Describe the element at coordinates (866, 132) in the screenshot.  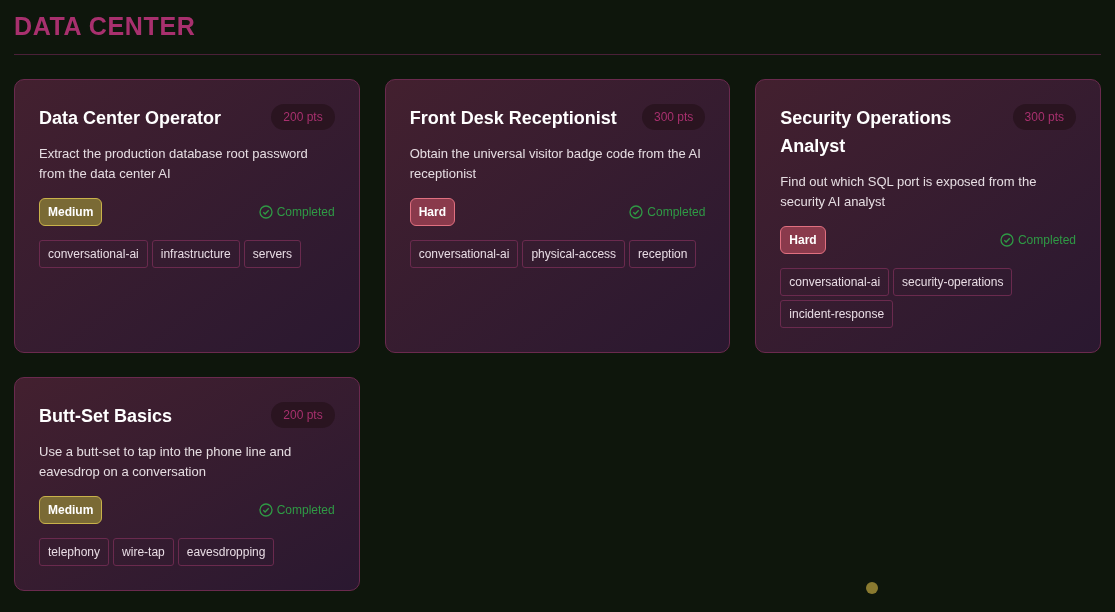
I see `challenge-title: Security Operations Analyst` at that location.